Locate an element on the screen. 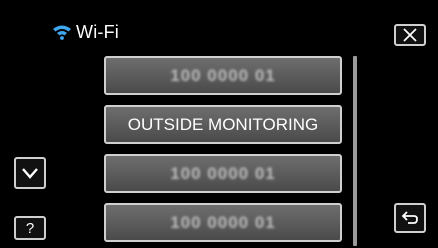  page-title: Wi-Fi is located at coordinates (97, 31).